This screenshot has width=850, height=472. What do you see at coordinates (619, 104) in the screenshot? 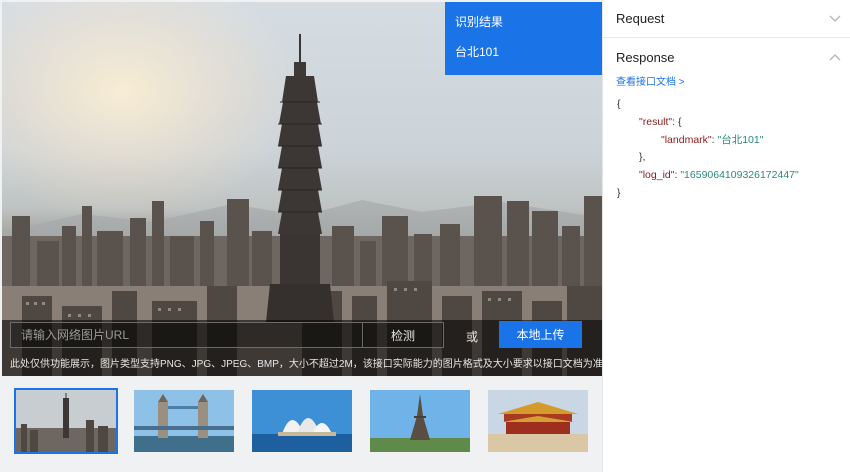
I see `json-open-brace: {` at bounding box center [619, 104].